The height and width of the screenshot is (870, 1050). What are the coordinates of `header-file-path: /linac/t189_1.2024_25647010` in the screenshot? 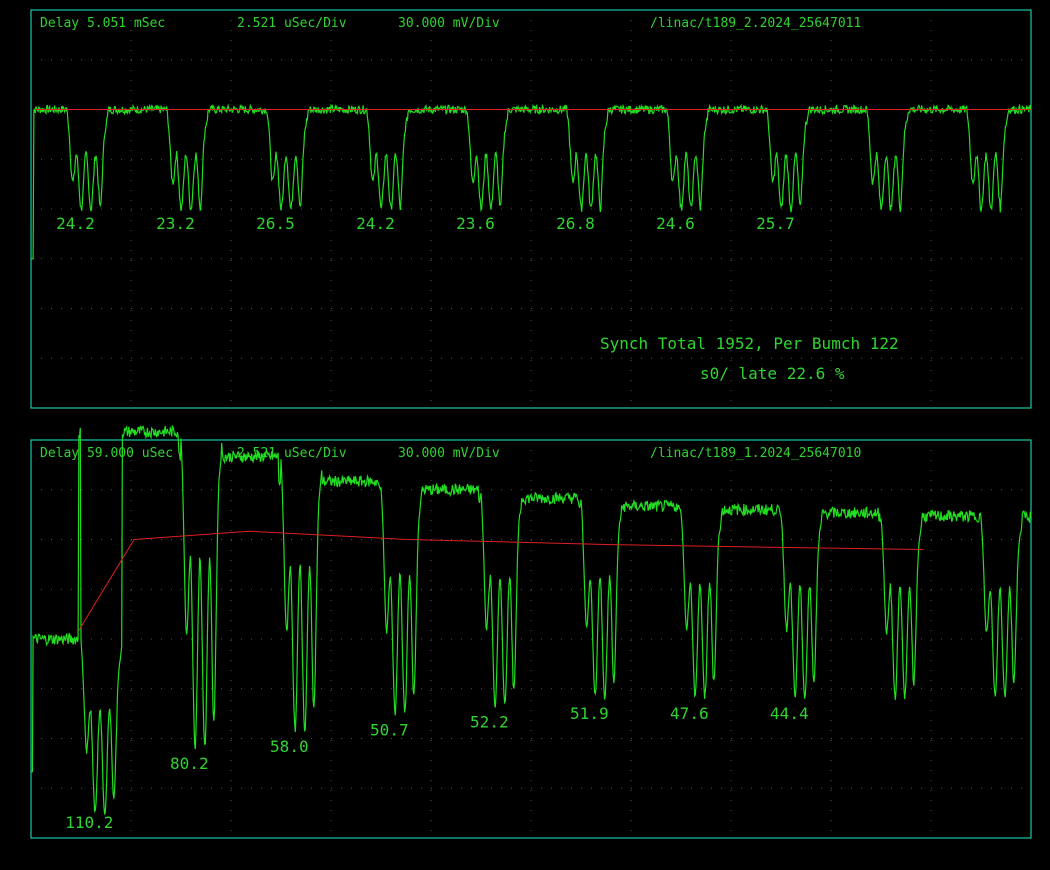 It's located at (755, 453).